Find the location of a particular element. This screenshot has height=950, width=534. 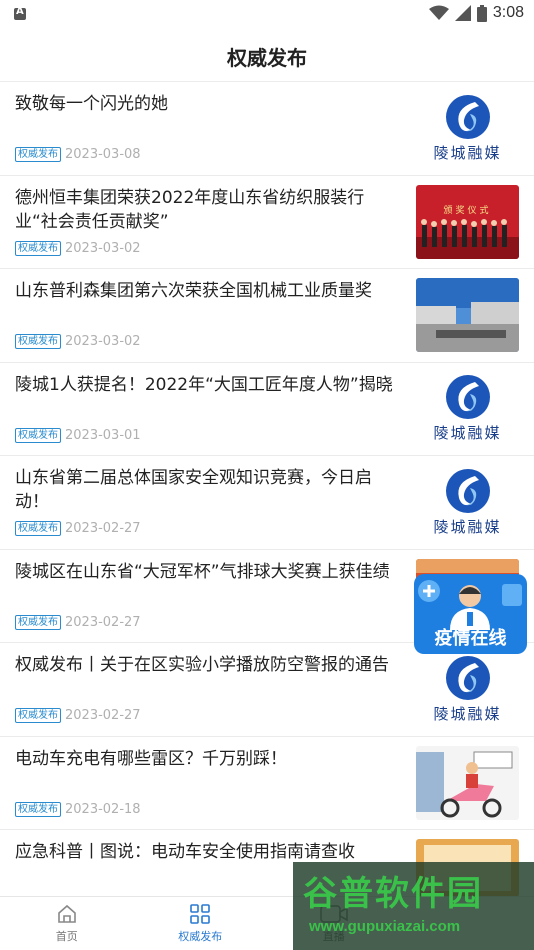

watermark-title: 谷普软件园 is located at coordinates (393, 894).